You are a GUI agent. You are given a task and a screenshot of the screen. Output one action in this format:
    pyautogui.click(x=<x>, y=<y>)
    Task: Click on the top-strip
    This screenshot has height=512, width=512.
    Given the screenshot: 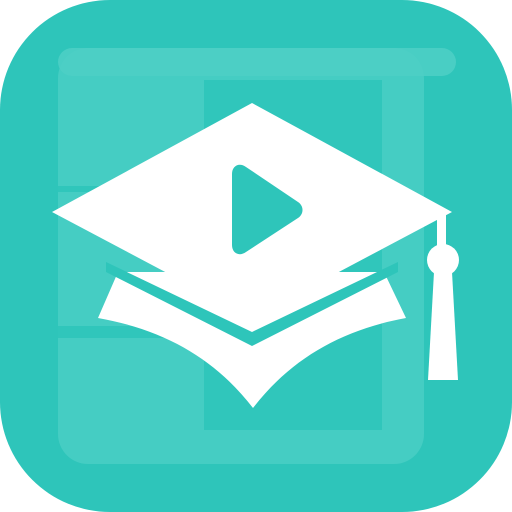 What is the action you would take?
    pyautogui.click(x=257, y=62)
    